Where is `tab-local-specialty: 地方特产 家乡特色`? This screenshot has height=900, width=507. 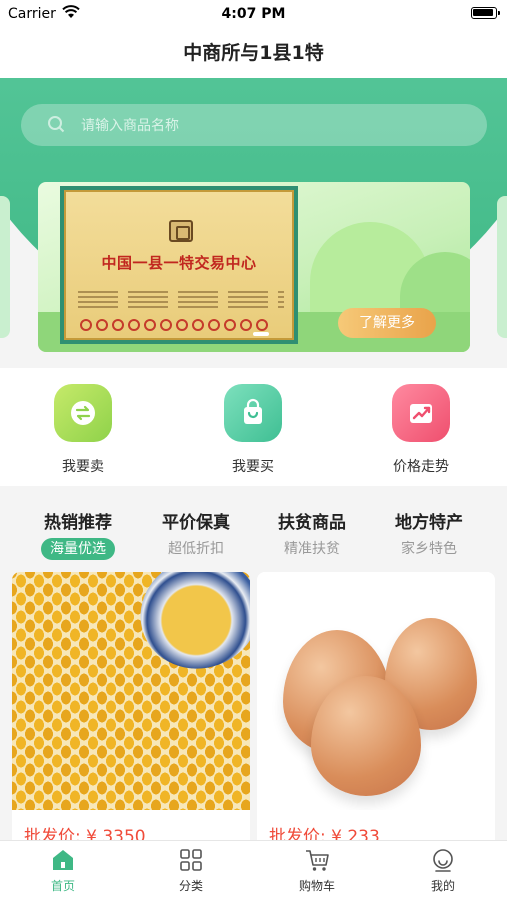 tab-local-specialty: 地方特产 家乡特色 is located at coordinates (429, 534).